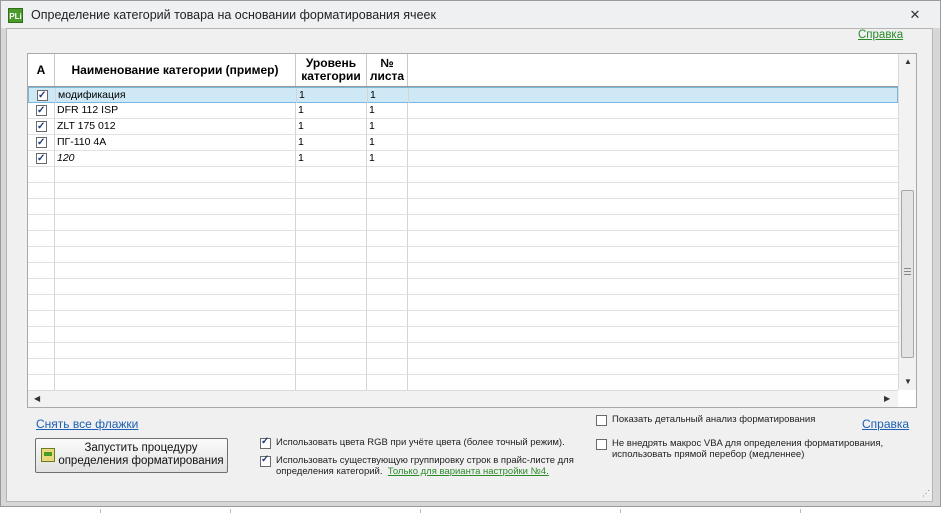 Image resolution: width=941 pixels, height=513 pixels. I want to click on scroll-left-icon: ◀, so click(37, 398).